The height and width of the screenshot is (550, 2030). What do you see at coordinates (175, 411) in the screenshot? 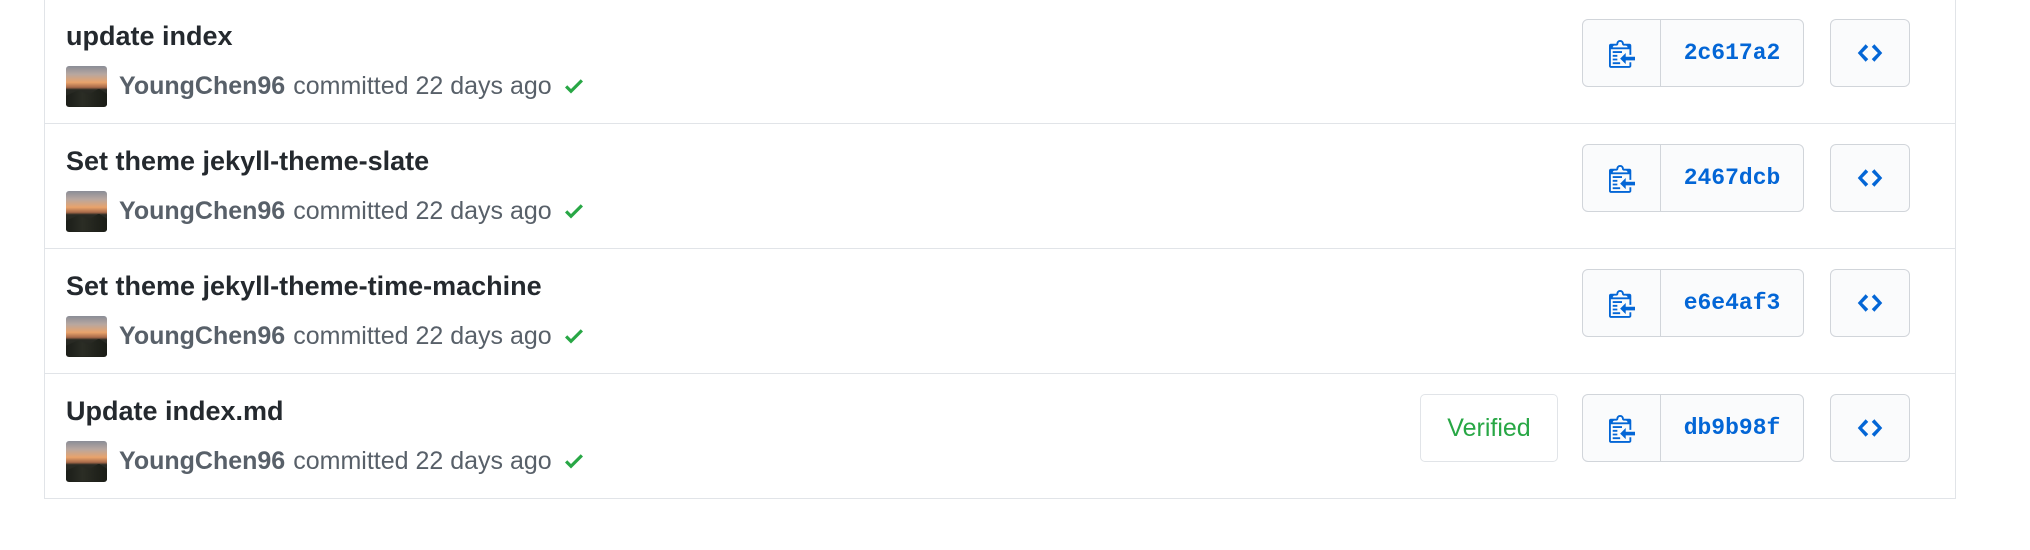
I see `commit-message-link: Update index.md` at bounding box center [175, 411].